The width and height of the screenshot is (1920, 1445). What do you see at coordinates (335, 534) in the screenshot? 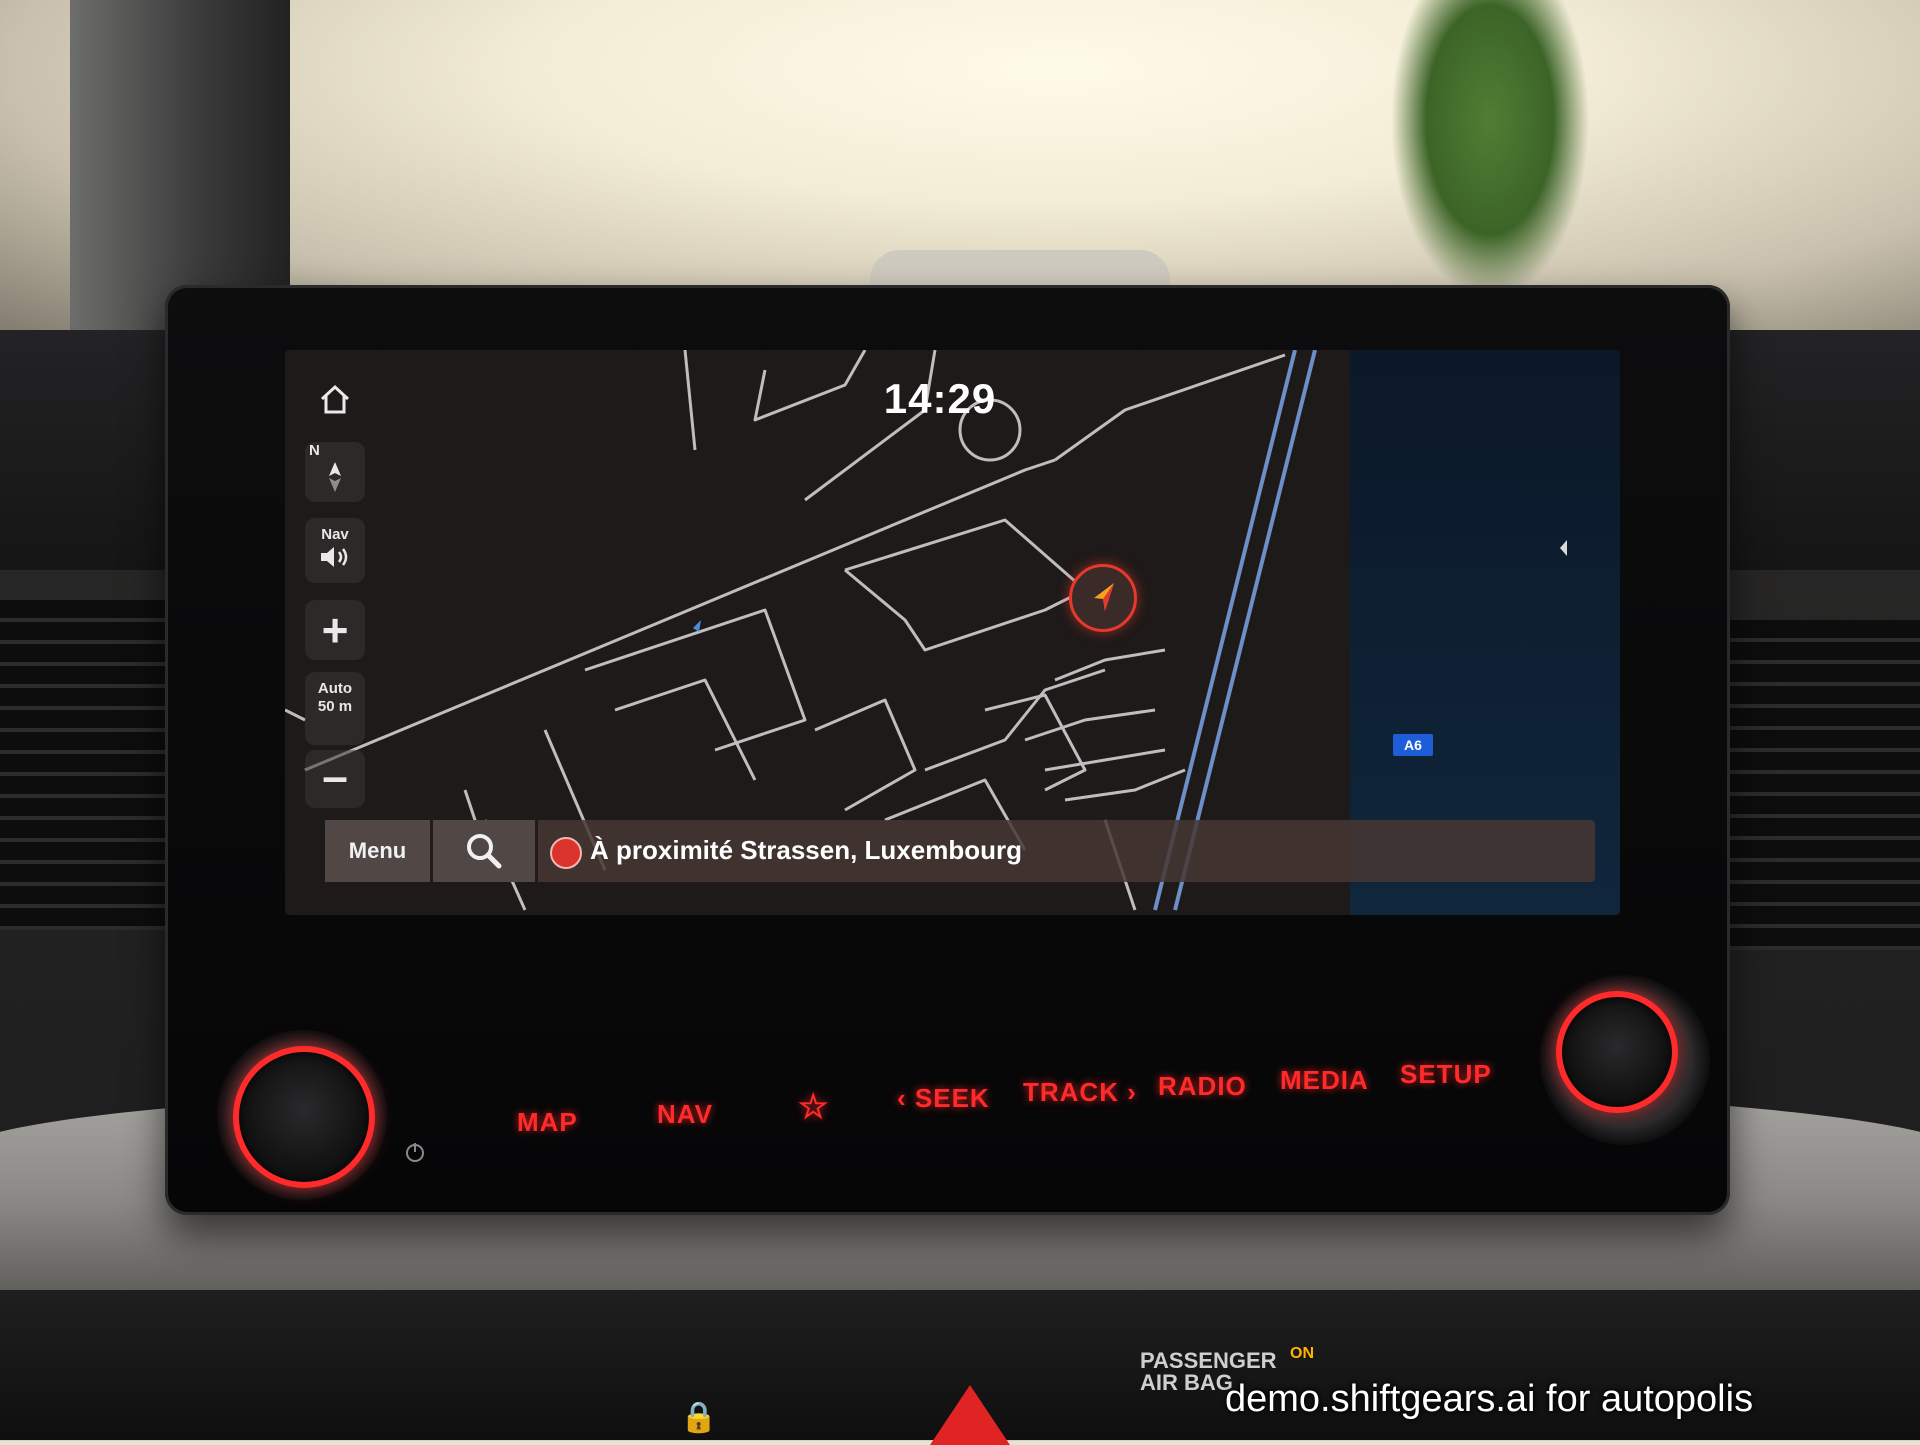
I see `nav-volume-label: Nav` at bounding box center [335, 534].